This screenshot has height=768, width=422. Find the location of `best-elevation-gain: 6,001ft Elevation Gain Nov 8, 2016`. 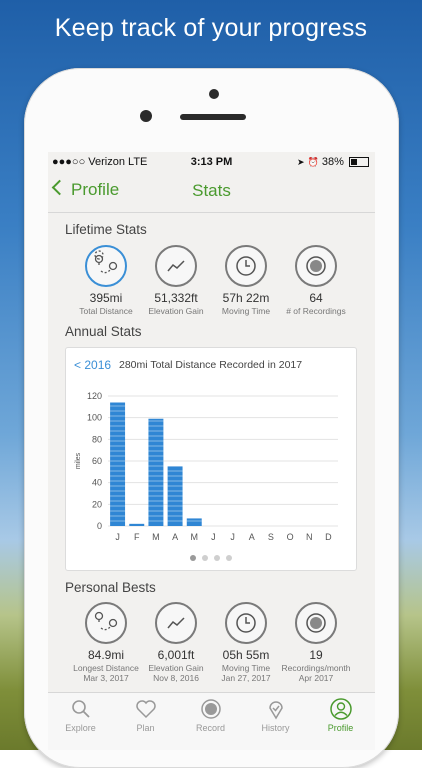

best-elevation-gain: 6,001ft Elevation Gain Nov 8, 2016 is located at coordinates (176, 642).